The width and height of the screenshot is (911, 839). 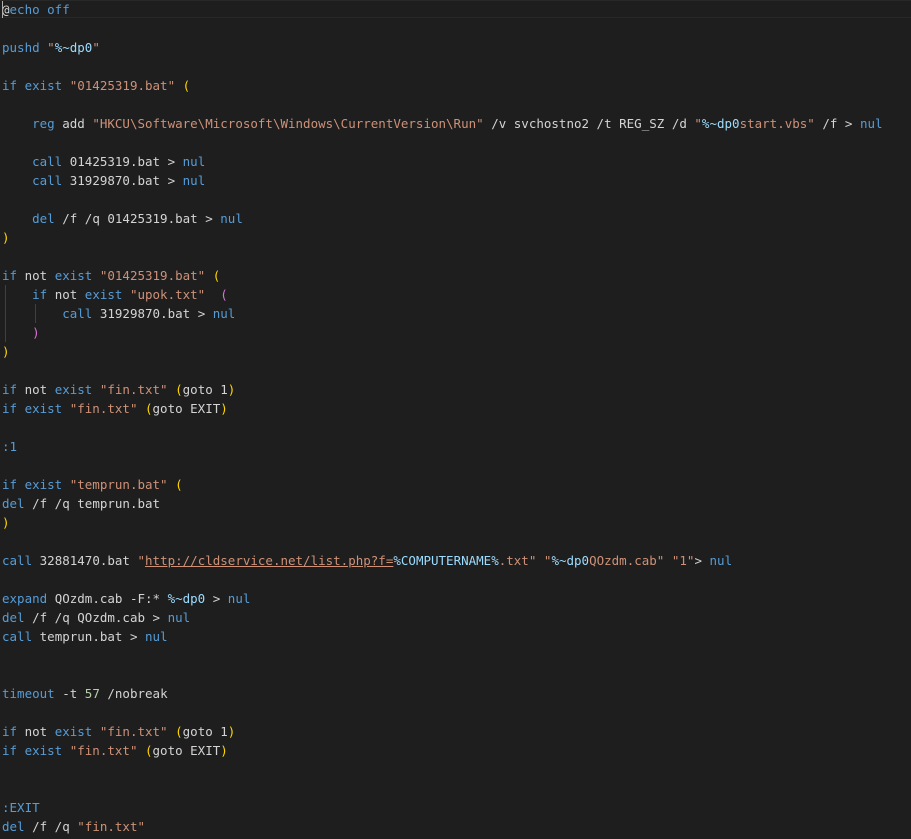 I want to click on code-line: @echo off, so click(x=456, y=9).